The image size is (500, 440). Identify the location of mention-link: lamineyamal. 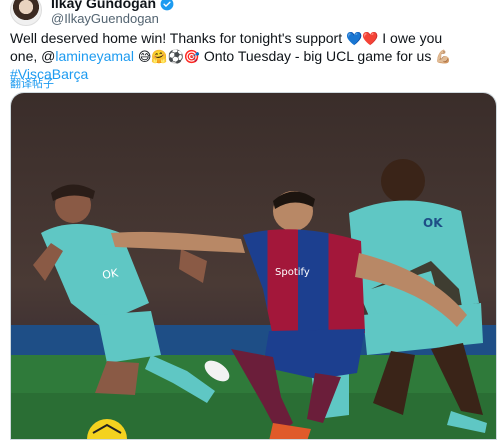
(94, 56).